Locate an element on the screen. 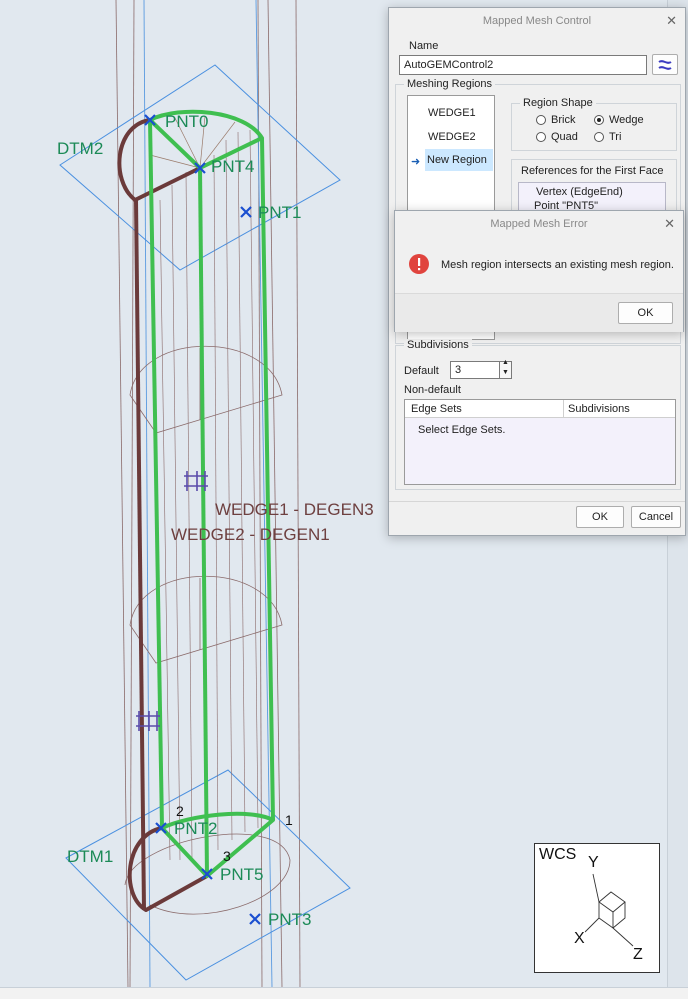 Image resolution: width=688 pixels, height=999 pixels. name-label: Name is located at coordinates (424, 46).